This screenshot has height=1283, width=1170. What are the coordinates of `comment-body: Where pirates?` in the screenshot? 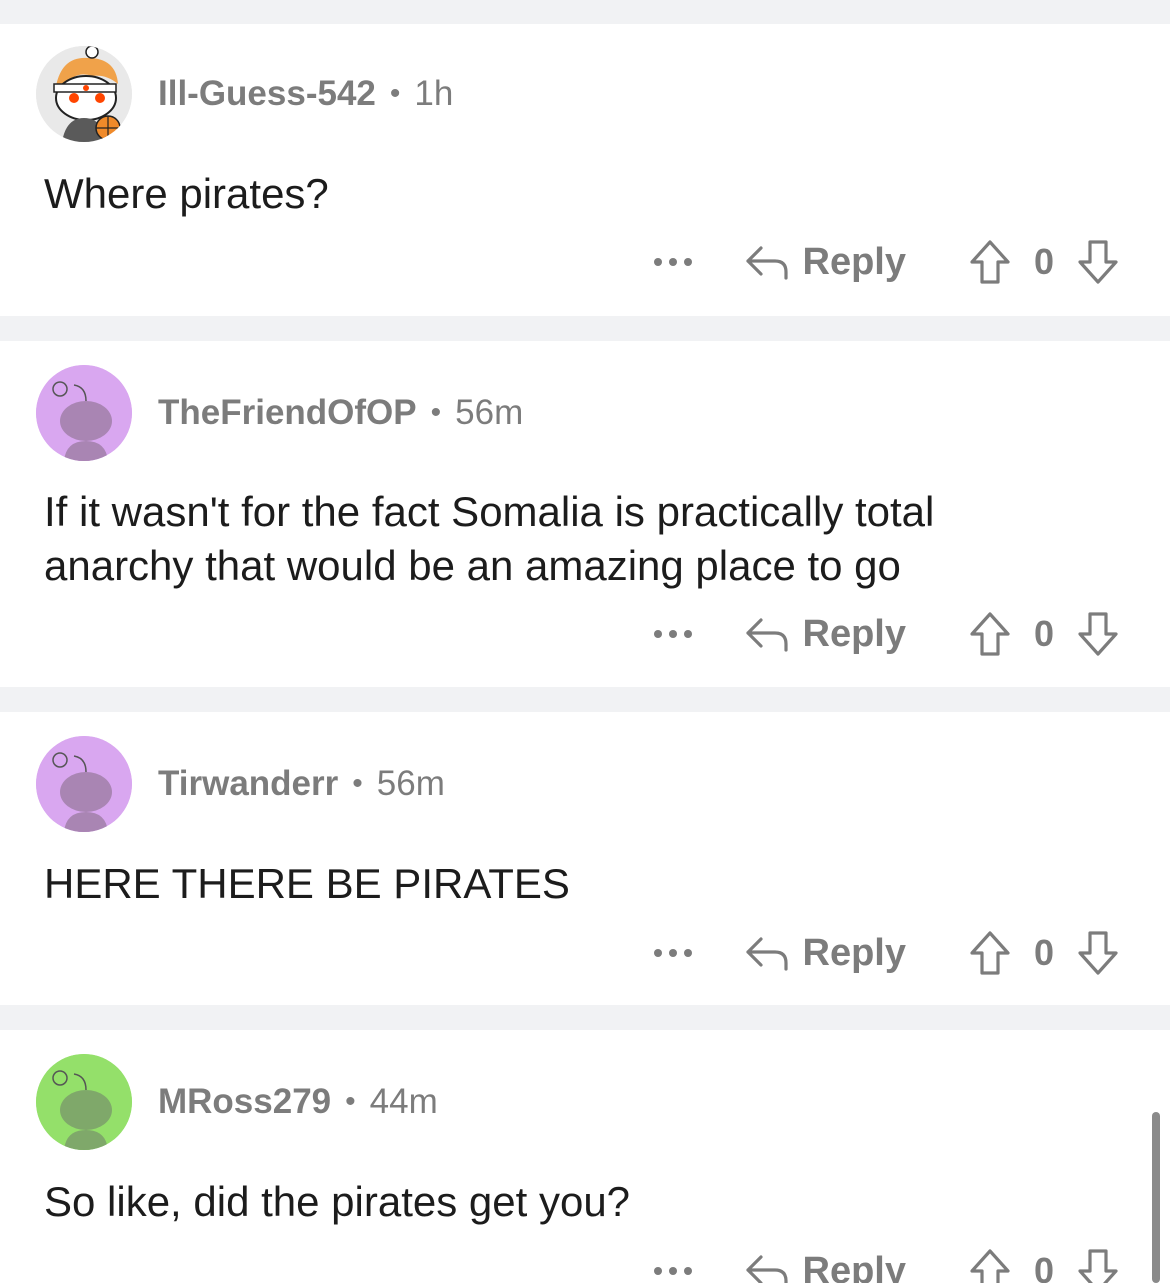 It's located at (186, 193).